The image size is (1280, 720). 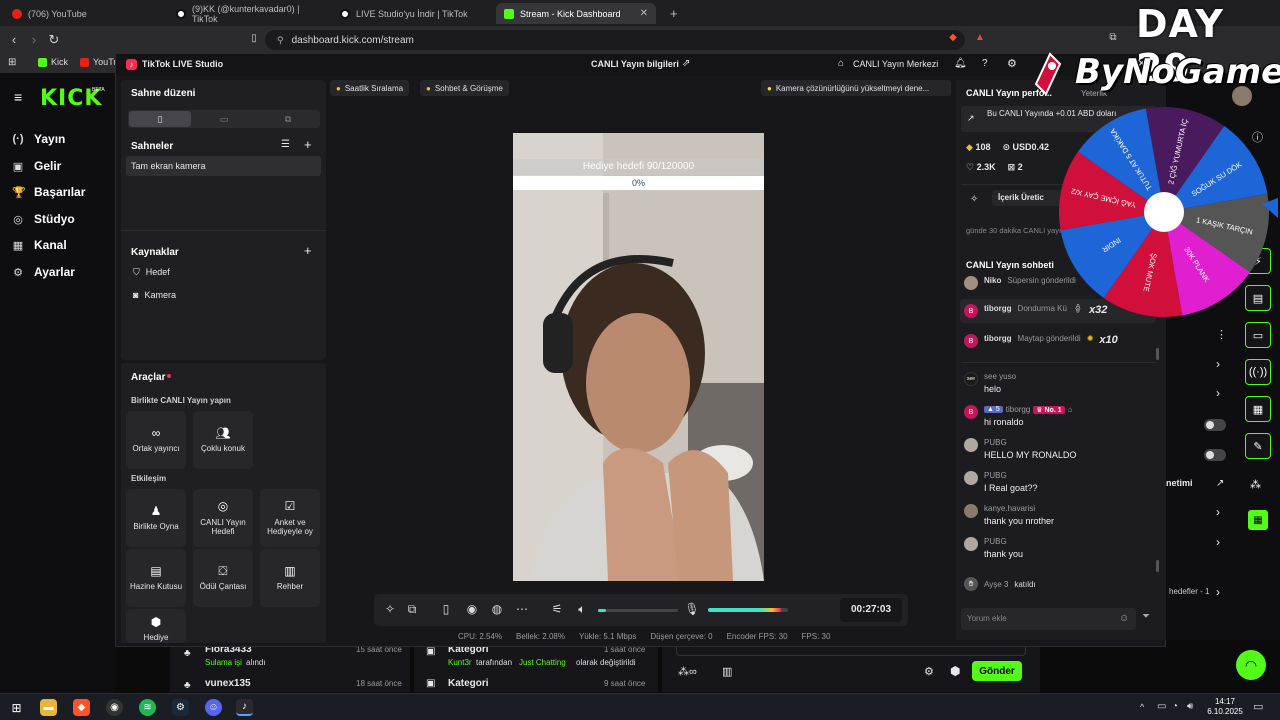 I want to click on file-explorer-icon: ▬, so click(x=48, y=707).